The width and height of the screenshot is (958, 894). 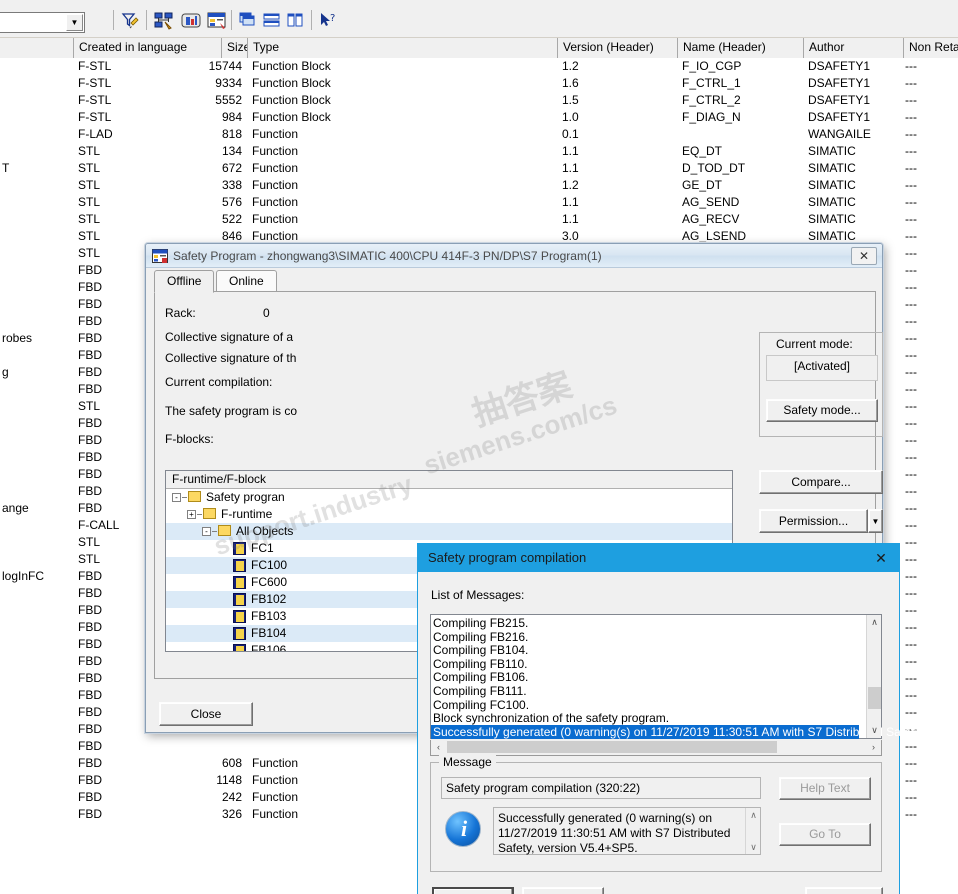 What do you see at coordinates (873, 747) in the screenshot?
I see `scroll-right-icon: ›` at bounding box center [873, 747].